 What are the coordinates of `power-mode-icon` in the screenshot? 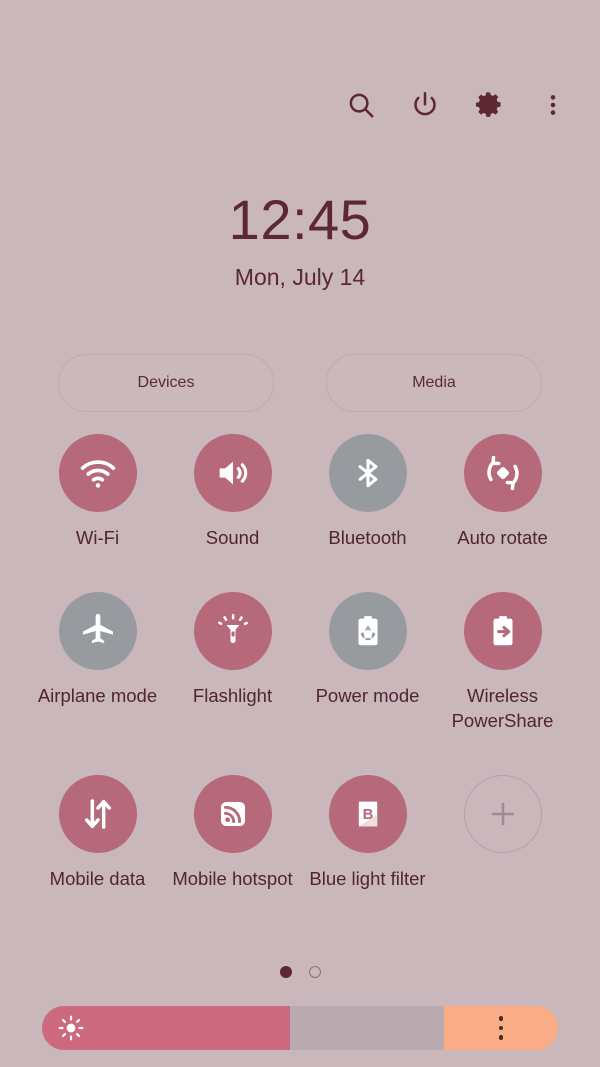 It's located at (367, 631).